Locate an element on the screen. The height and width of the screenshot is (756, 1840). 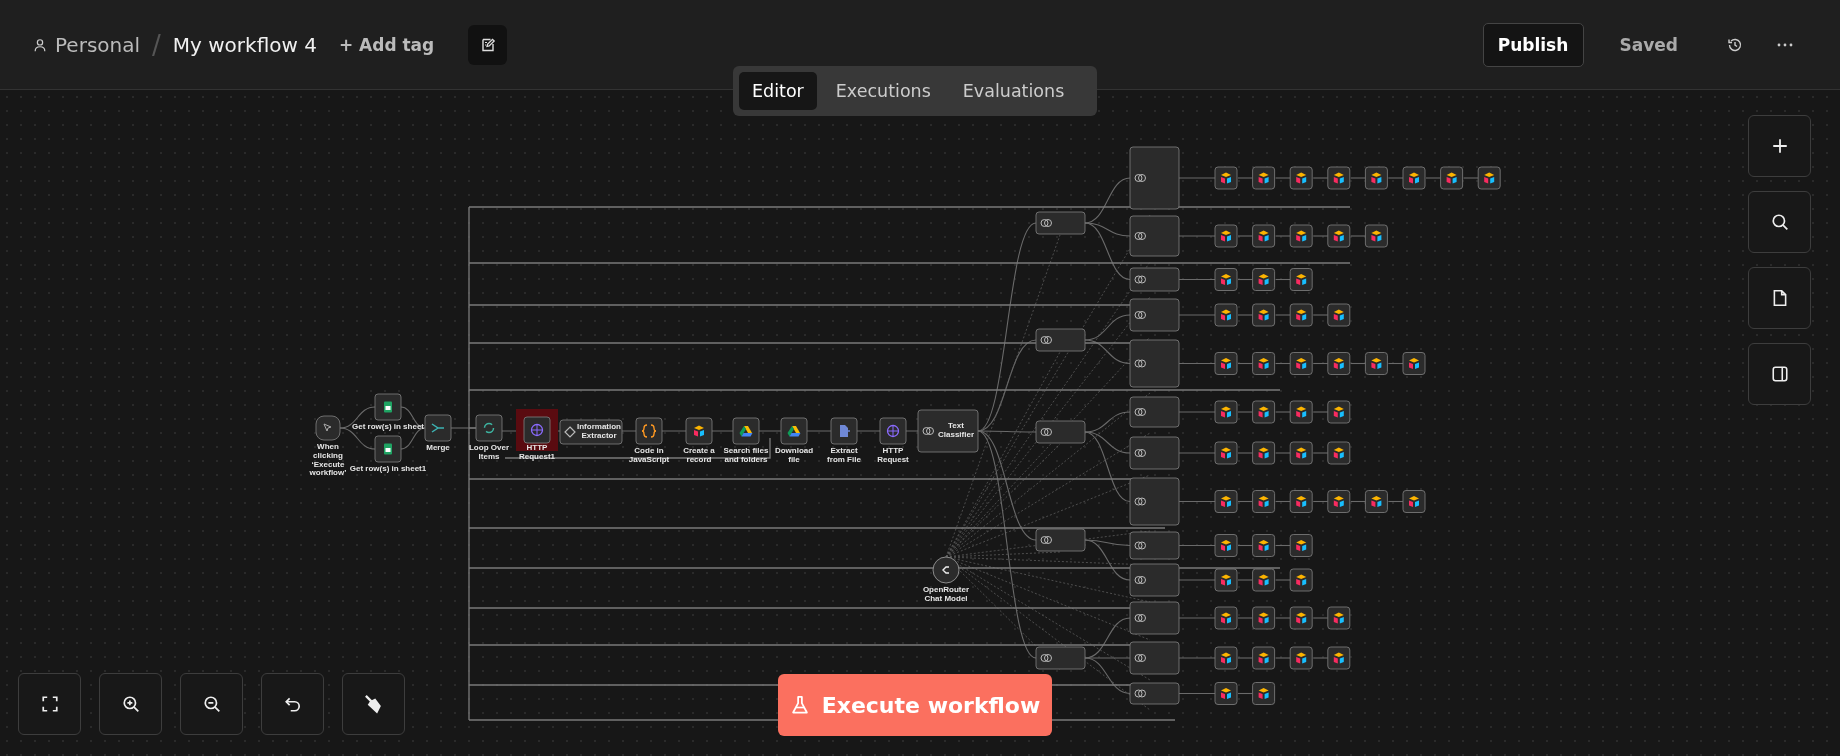
node-label: Code in JavaScript is located at coordinates (649, 456).